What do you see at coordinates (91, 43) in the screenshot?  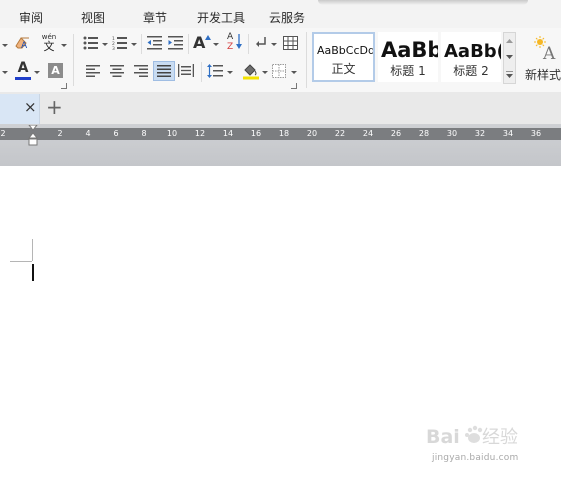 I see `bullet-list-icon` at bounding box center [91, 43].